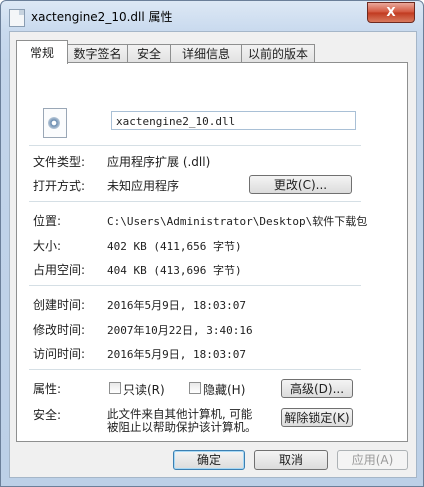 The width and height of the screenshot is (424, 487). Describe the element at coordinates (59, 270) in the screenshot. I see `size-on-disk-label: 占用空间:` at that location.